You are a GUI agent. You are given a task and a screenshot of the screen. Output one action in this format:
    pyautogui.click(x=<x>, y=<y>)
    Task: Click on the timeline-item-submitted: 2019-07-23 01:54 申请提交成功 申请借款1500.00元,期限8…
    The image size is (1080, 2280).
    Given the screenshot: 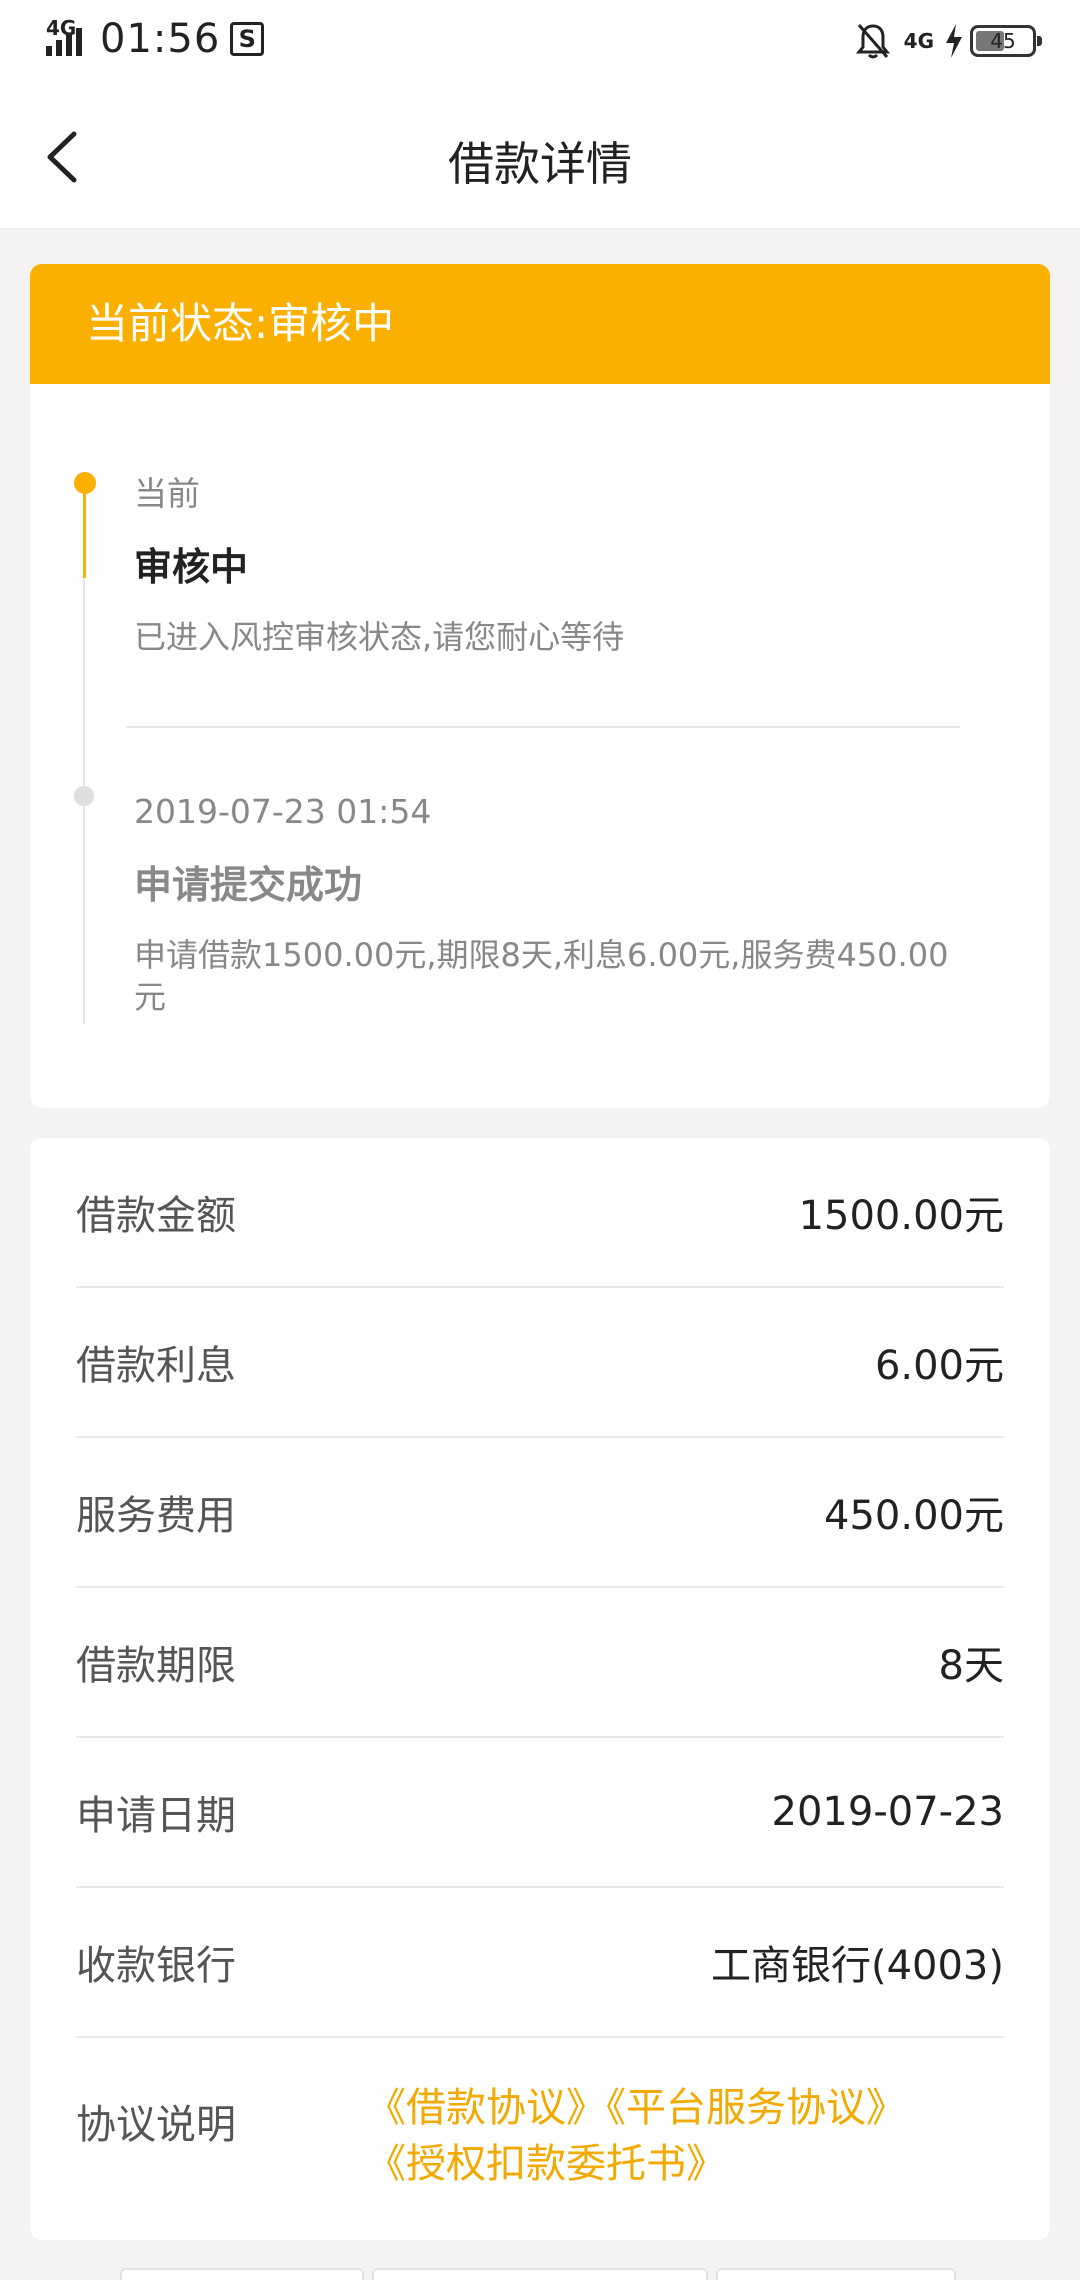 What is the action you would take?
    pyautogui.click(x=552, y=905)
    